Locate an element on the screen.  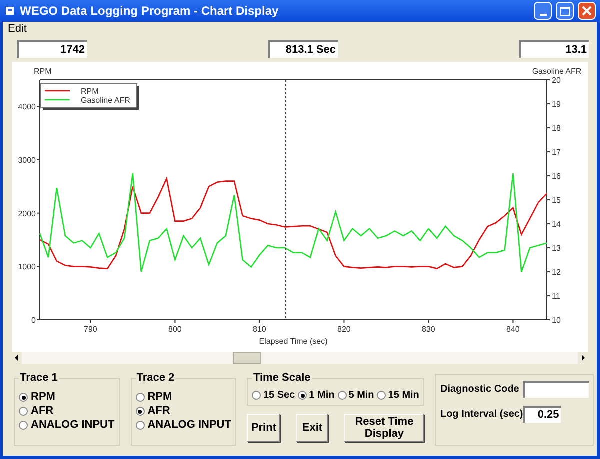
tick-label: 13 is located at coordinates (556, 248).